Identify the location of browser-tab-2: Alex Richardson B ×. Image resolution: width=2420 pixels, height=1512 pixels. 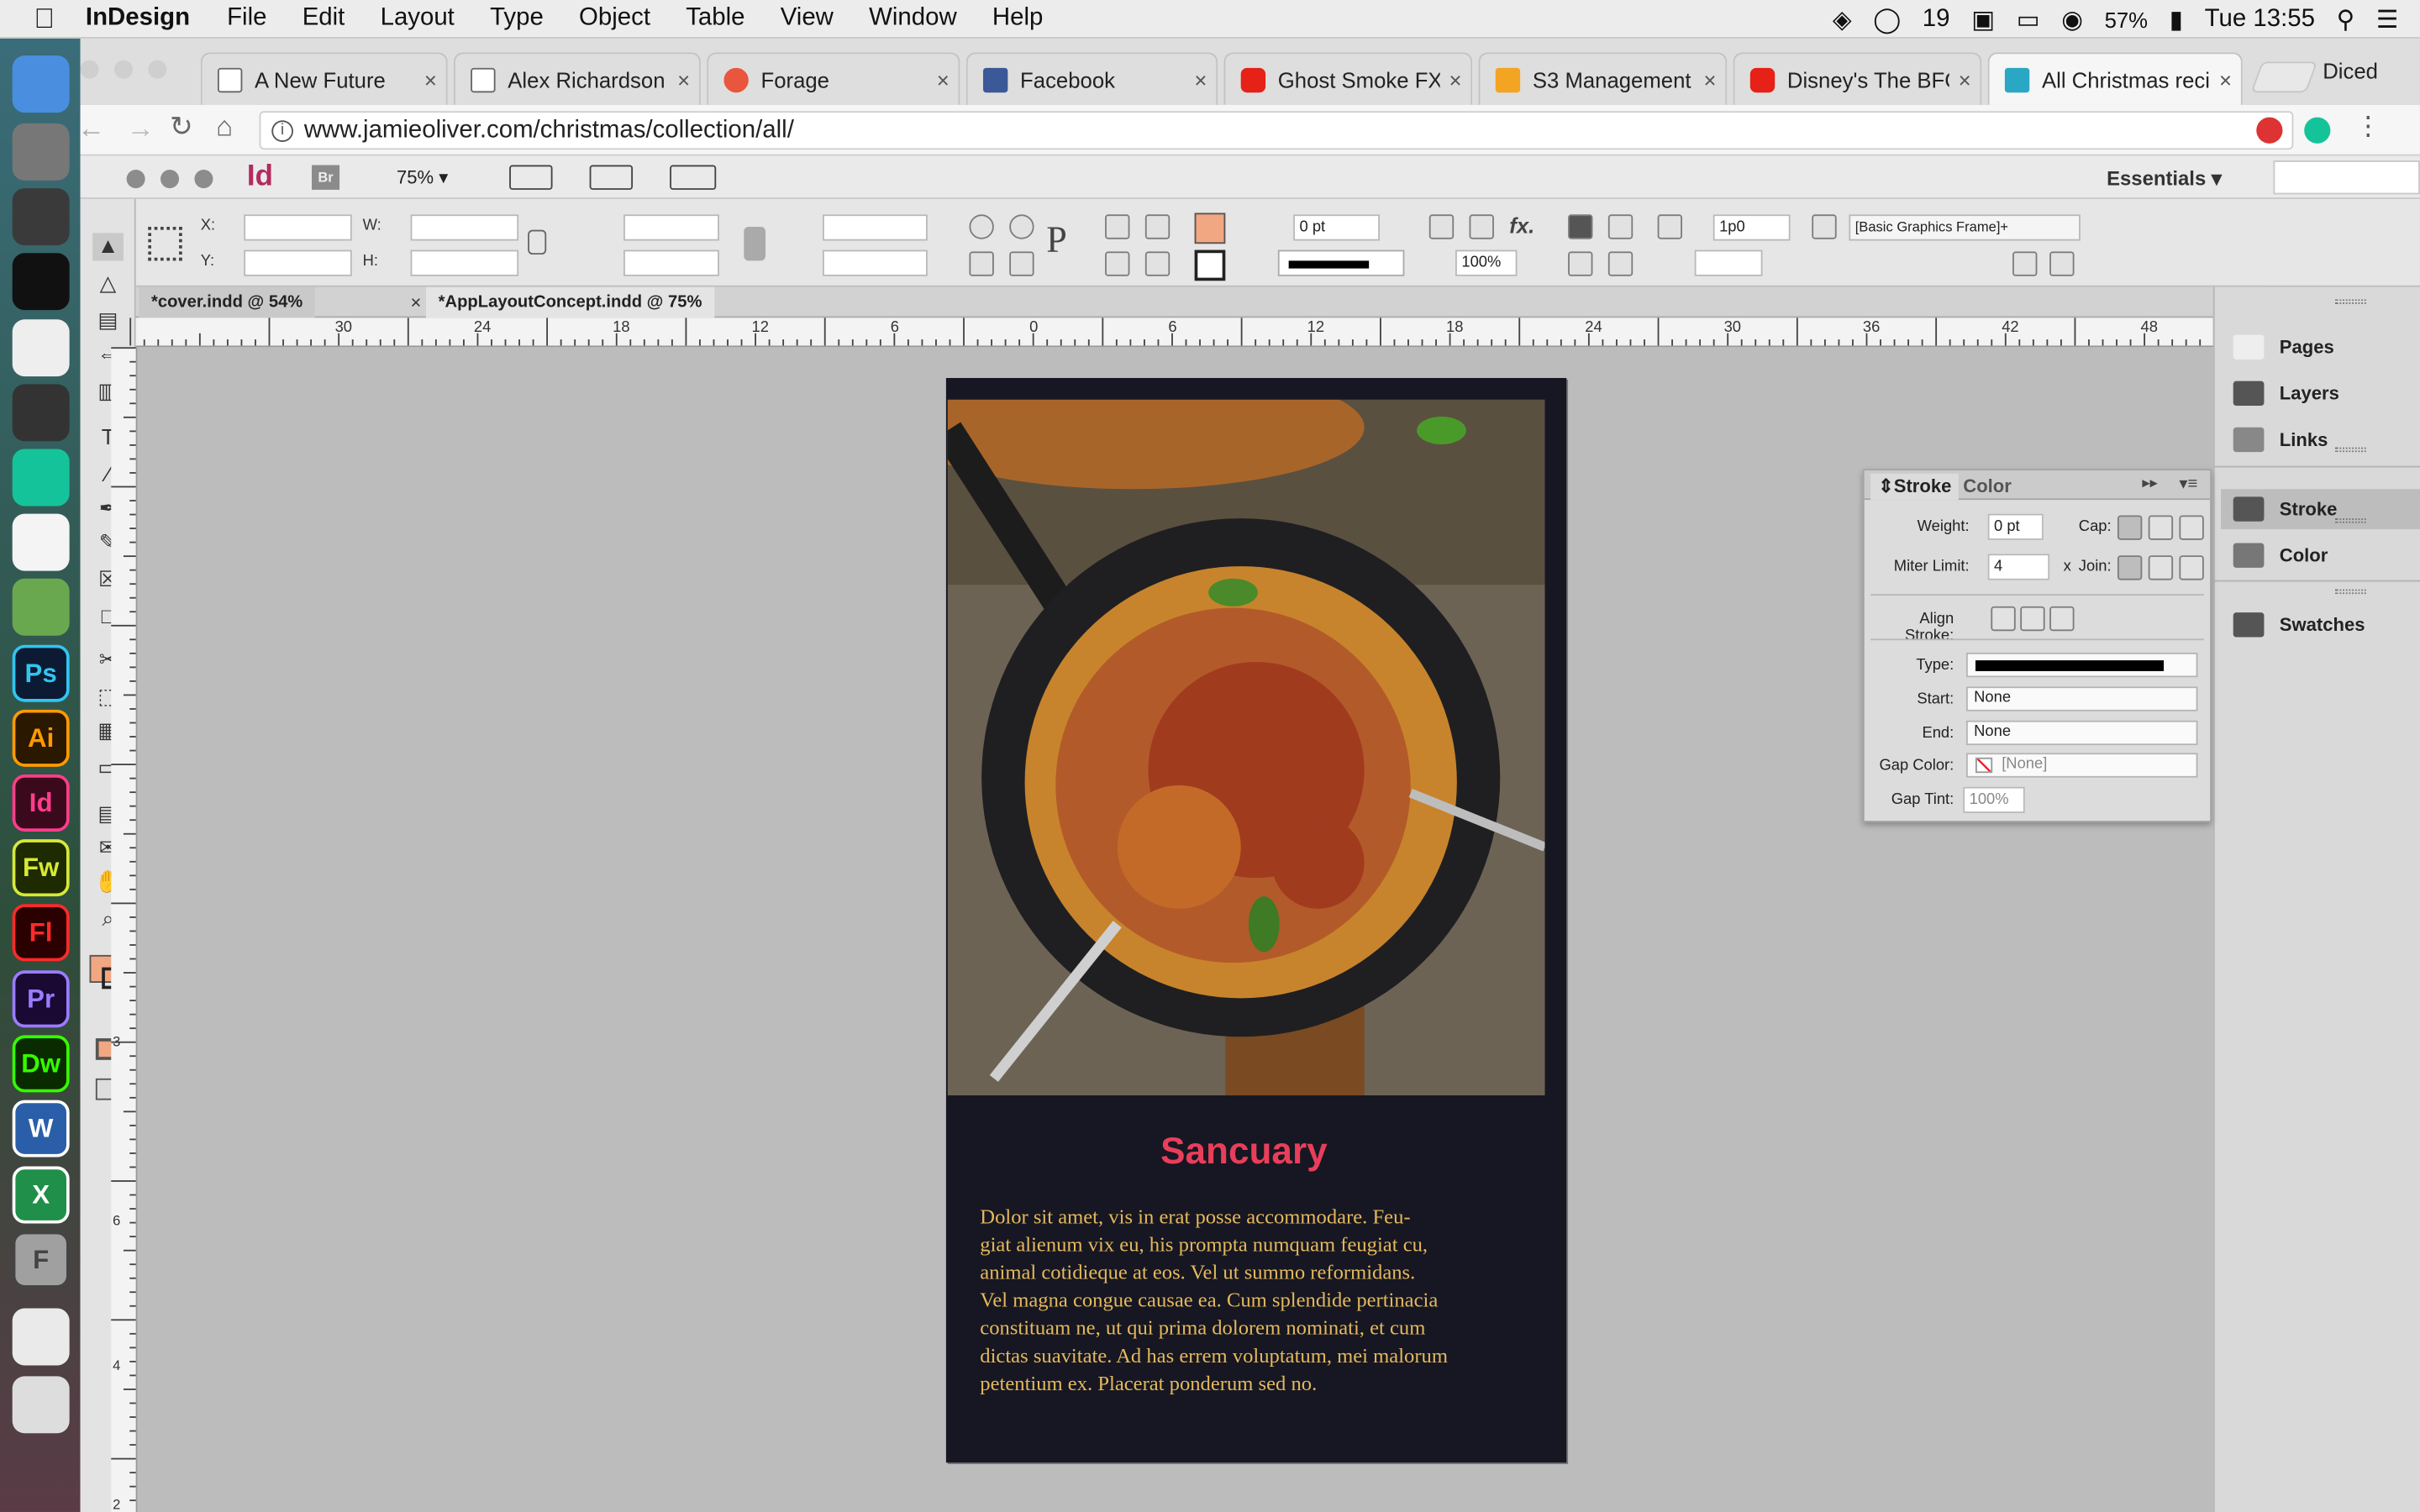
(577, 78).